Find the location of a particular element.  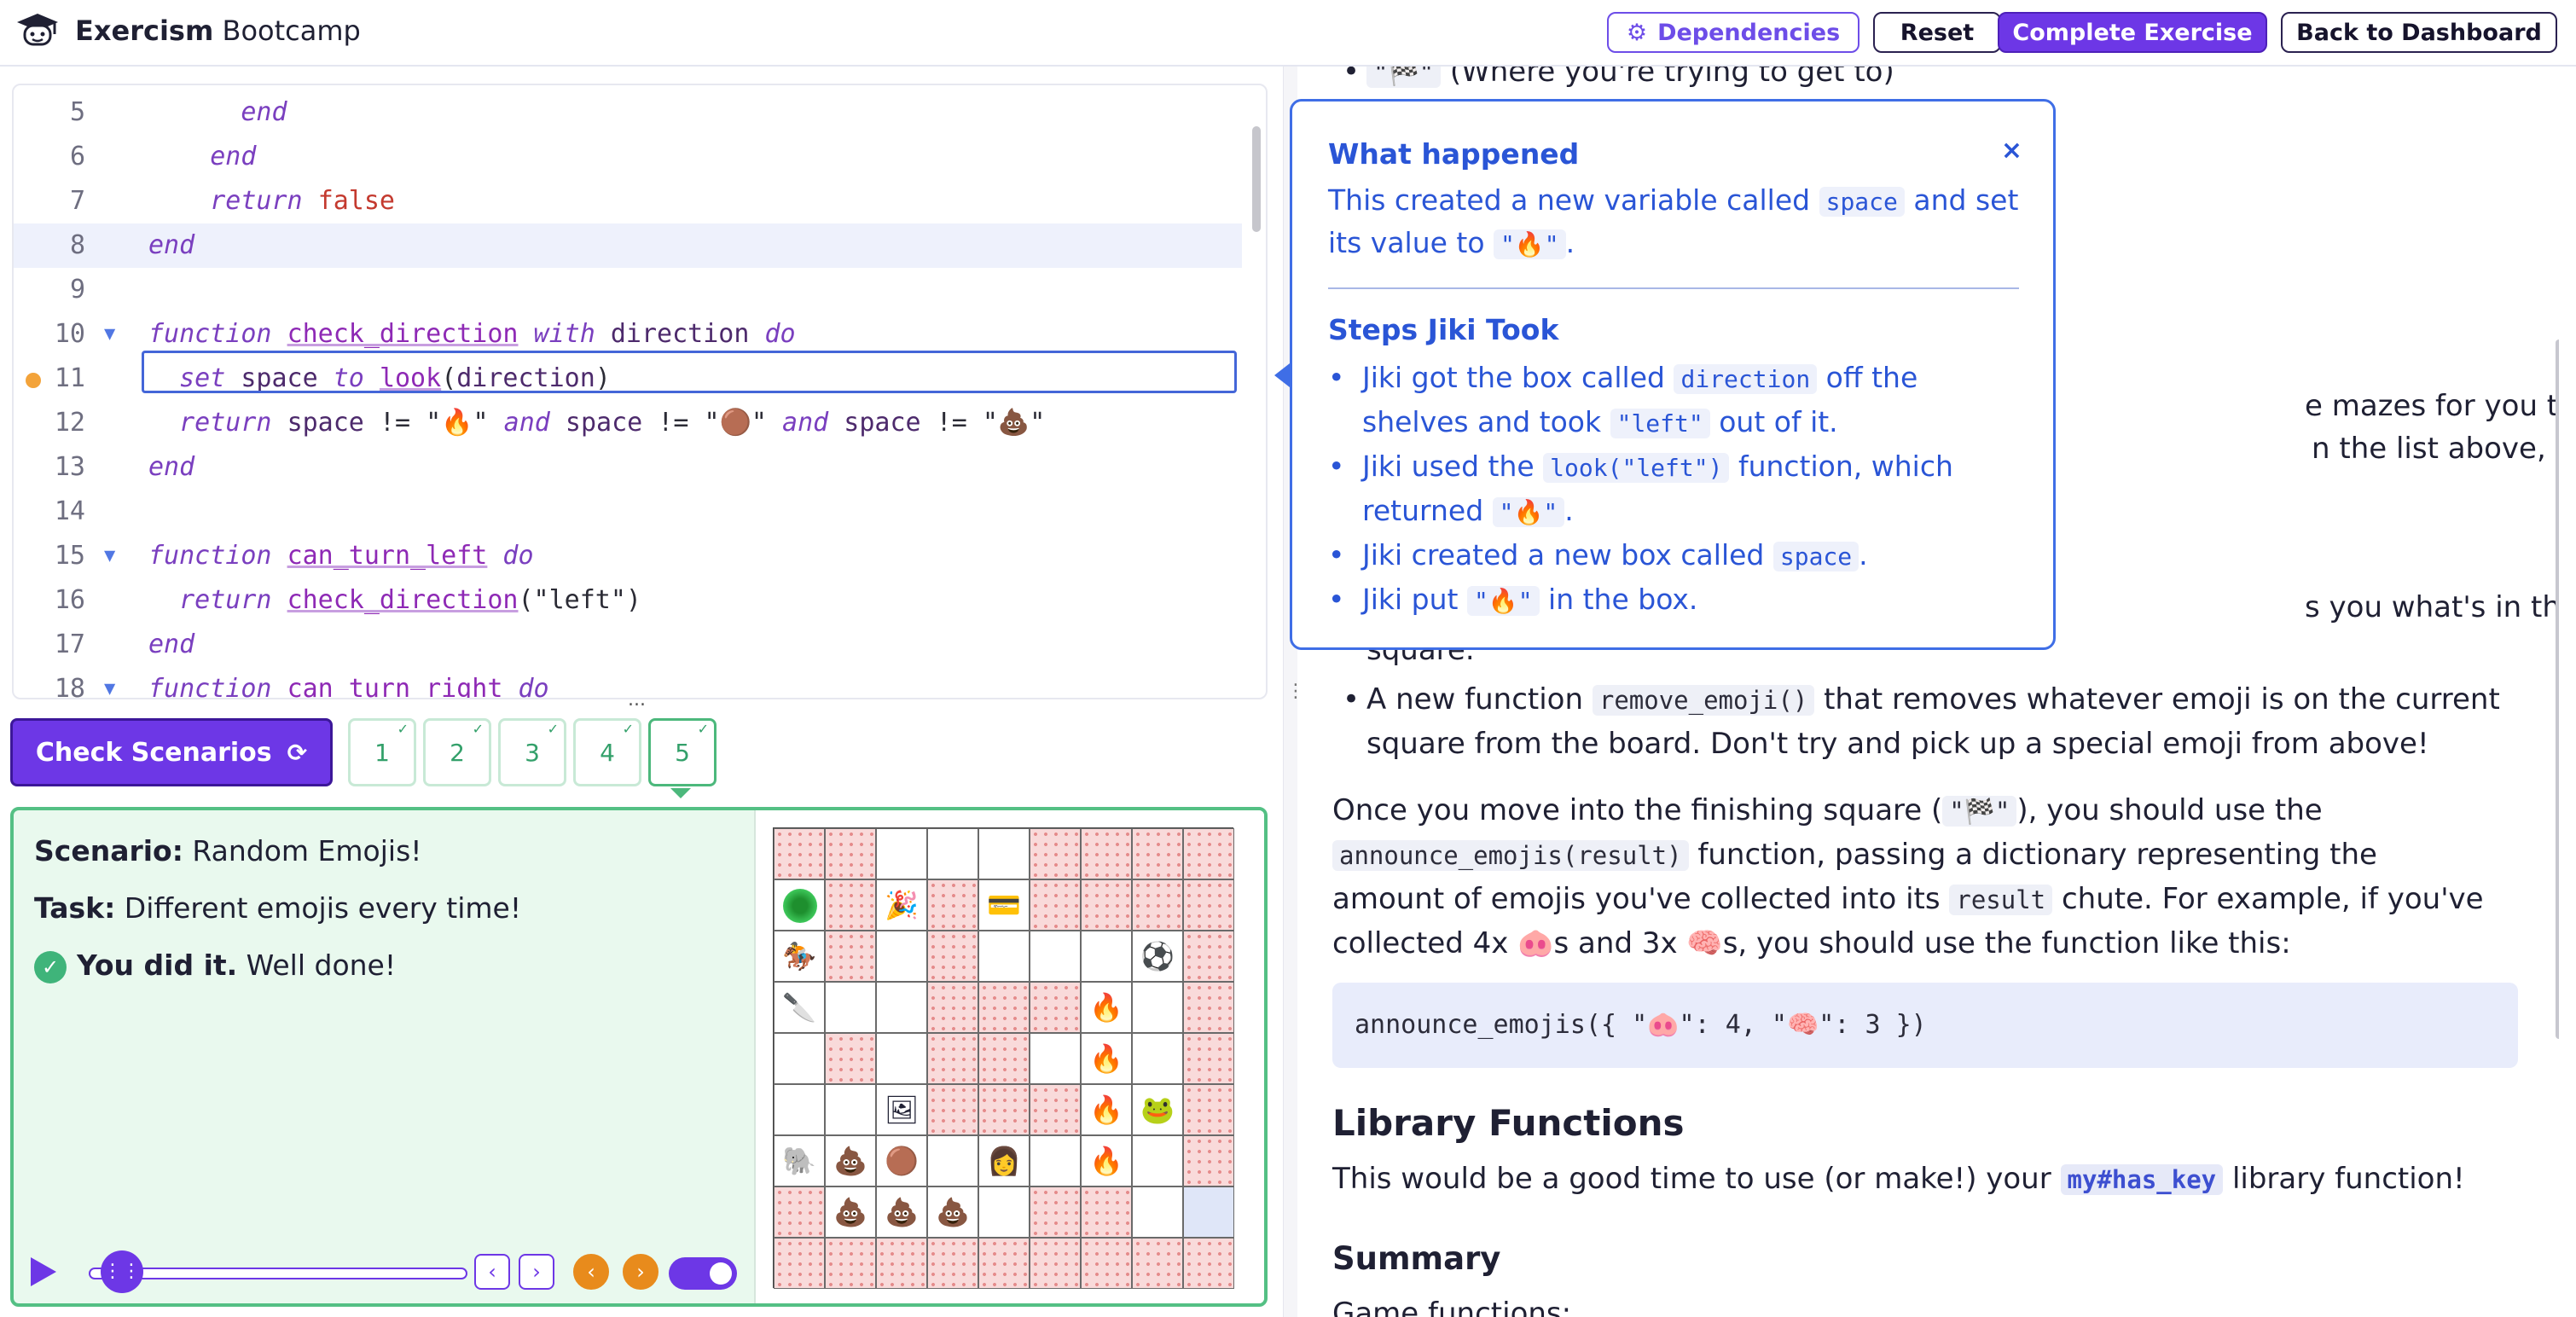

result-bold: You did it. is located at coordinates (157, 966).